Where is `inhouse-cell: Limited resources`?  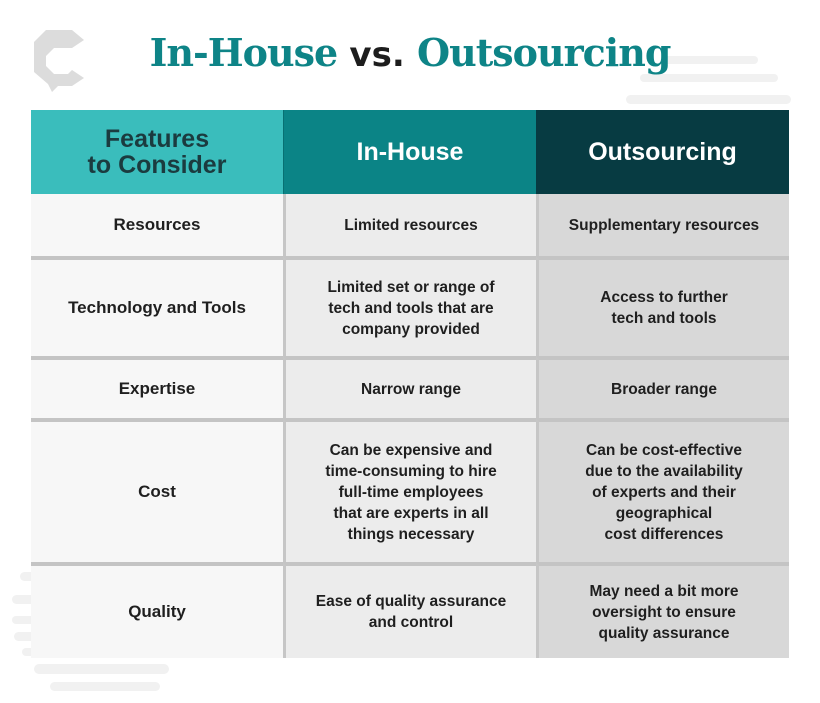
inhouse-cell: Limited resources is located at coordinates (409, 225).